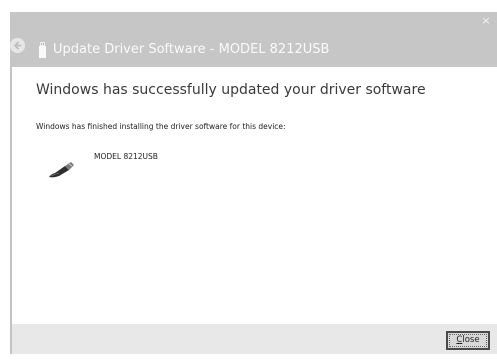 The image size is (497, 361). Describe the element at coordinates (253, 39) in the screenshot. I see `title-bar: ×` at that location.